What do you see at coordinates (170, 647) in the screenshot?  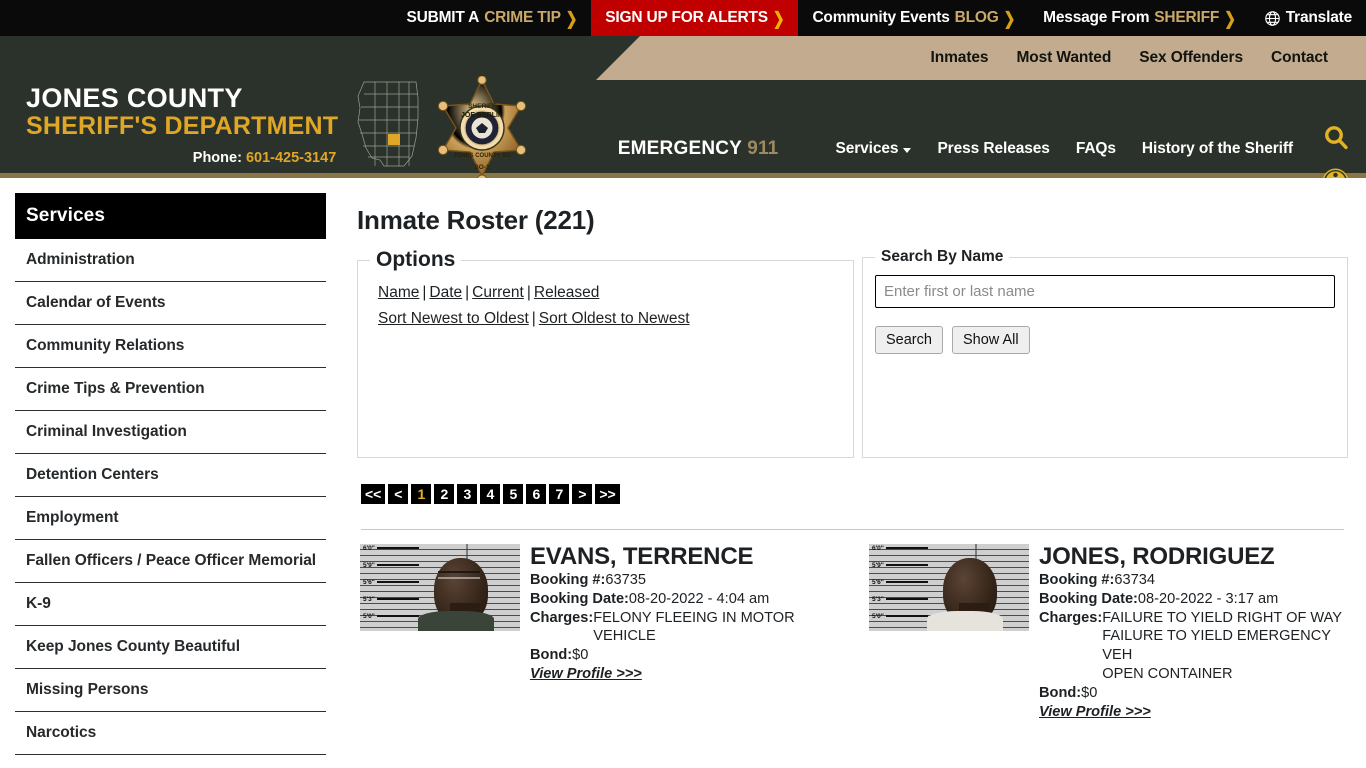 I see `sidebar-item-keep-jones-county-beautiful: Keep Jones County Beautiful` at bounding box center [170, 647].